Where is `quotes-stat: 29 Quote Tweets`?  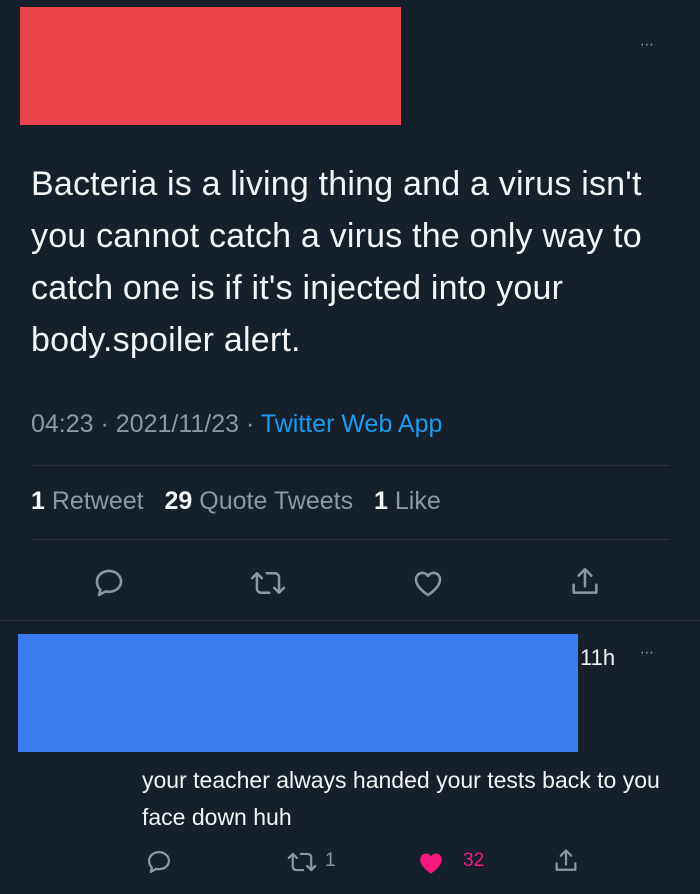
quotes-stat: 29 Quote Tweets is located at coordinates (259, 501).